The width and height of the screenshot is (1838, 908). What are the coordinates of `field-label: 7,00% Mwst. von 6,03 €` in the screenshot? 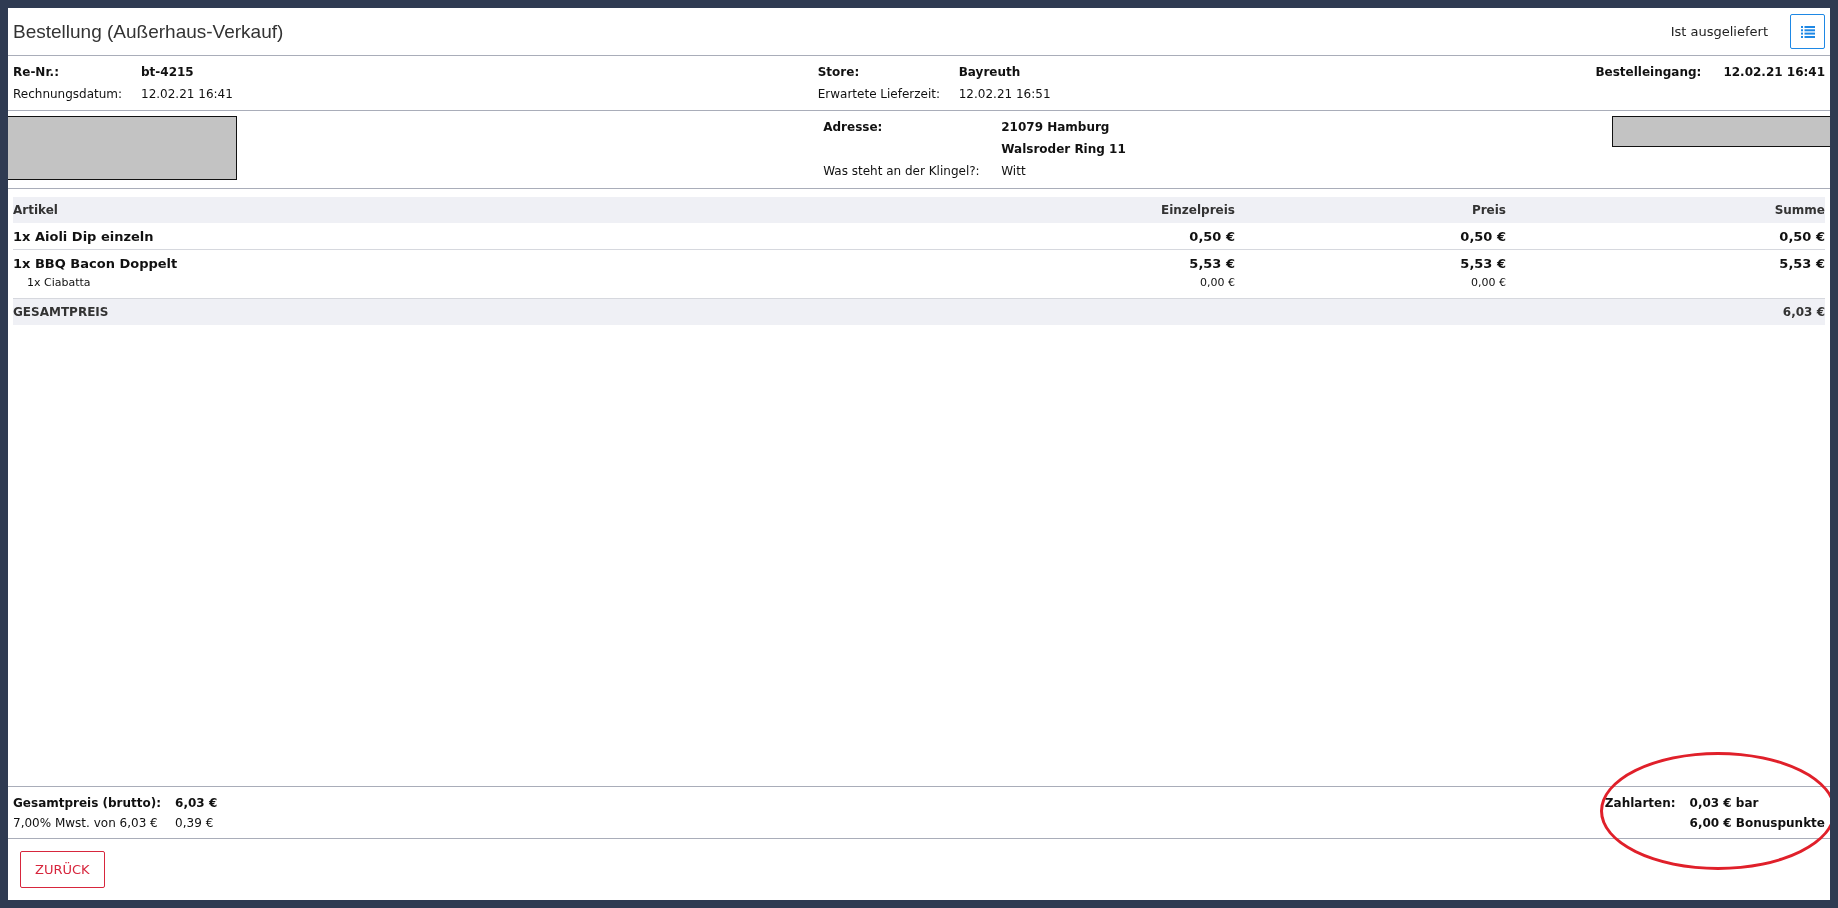 It's located at (86, 823).